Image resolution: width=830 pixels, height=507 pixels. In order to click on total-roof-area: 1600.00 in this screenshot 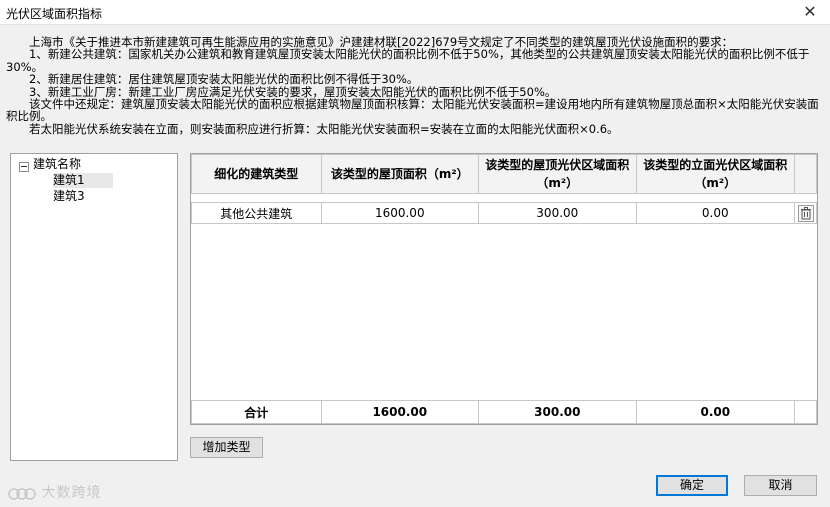, I will do `click(400, 412)`.